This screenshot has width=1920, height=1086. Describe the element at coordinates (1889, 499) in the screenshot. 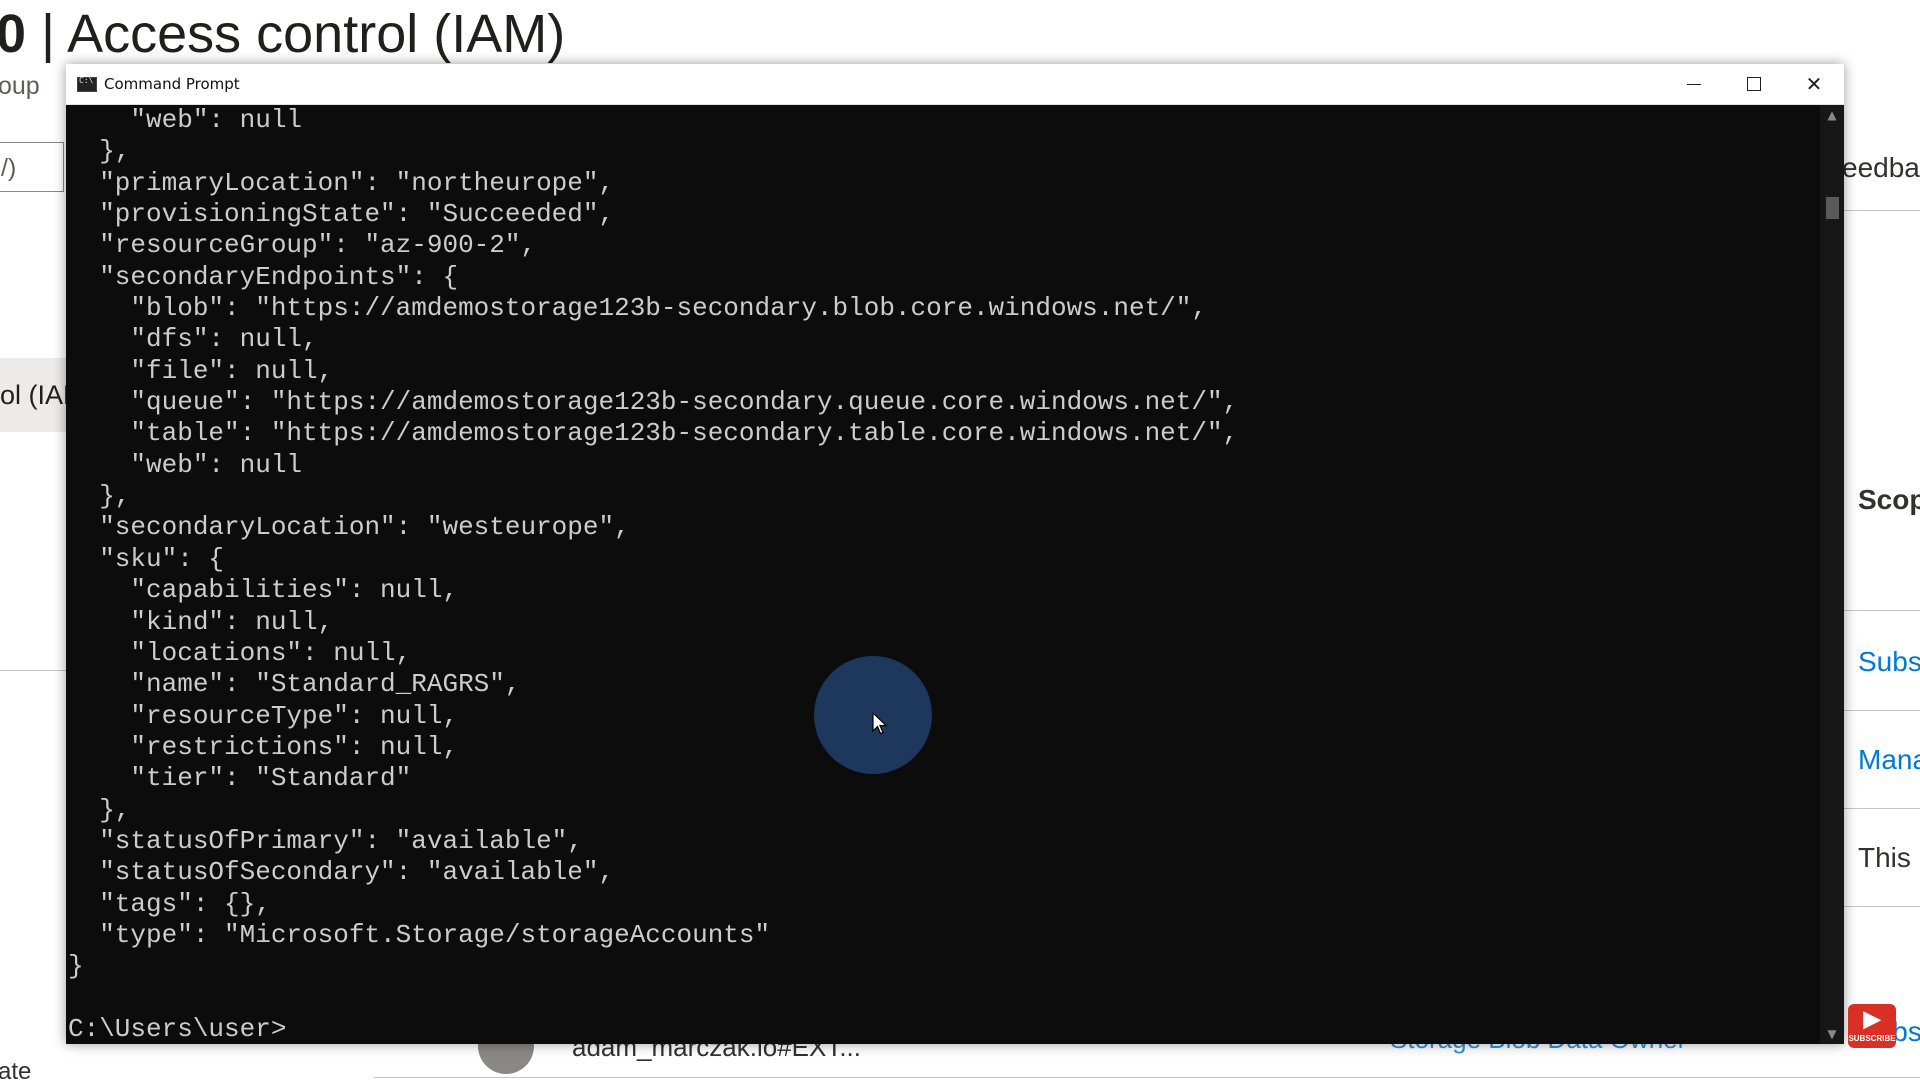

I see `scope-heading: Scop` at that location.